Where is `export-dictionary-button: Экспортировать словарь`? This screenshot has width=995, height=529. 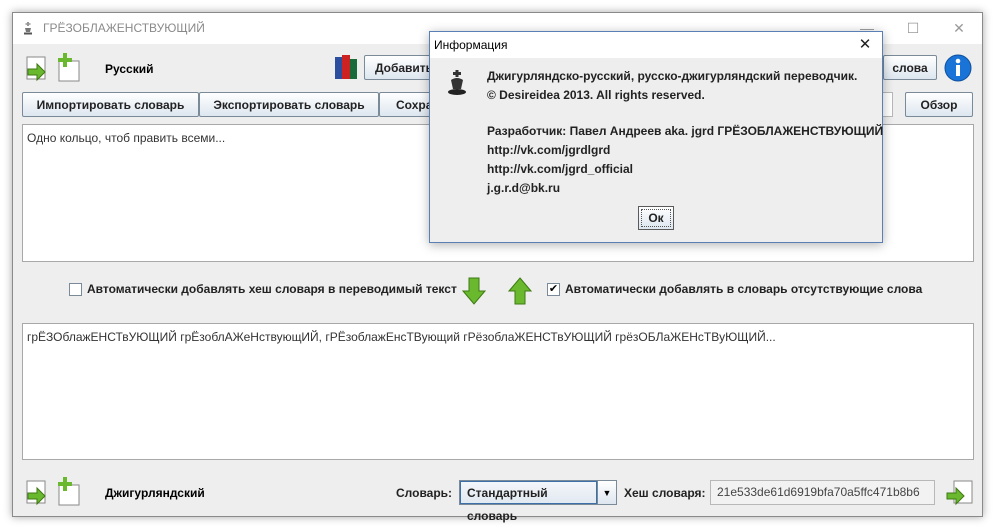 export-dictionary-button: Экспортировать словарь is located at coordinates (289, 104).